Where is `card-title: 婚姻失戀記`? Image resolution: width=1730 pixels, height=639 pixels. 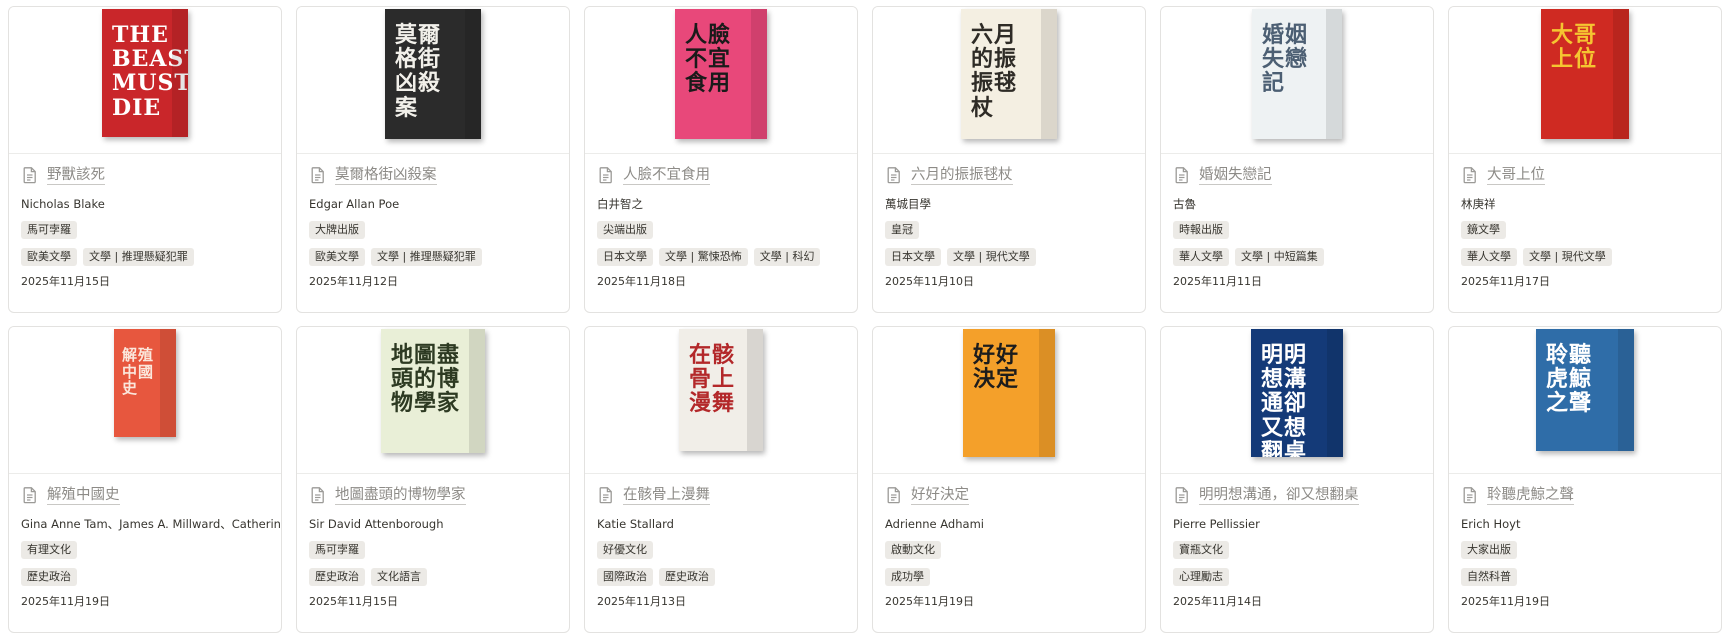 card-title: 婚姻失戀記 is located at coordinates (1303, 175).